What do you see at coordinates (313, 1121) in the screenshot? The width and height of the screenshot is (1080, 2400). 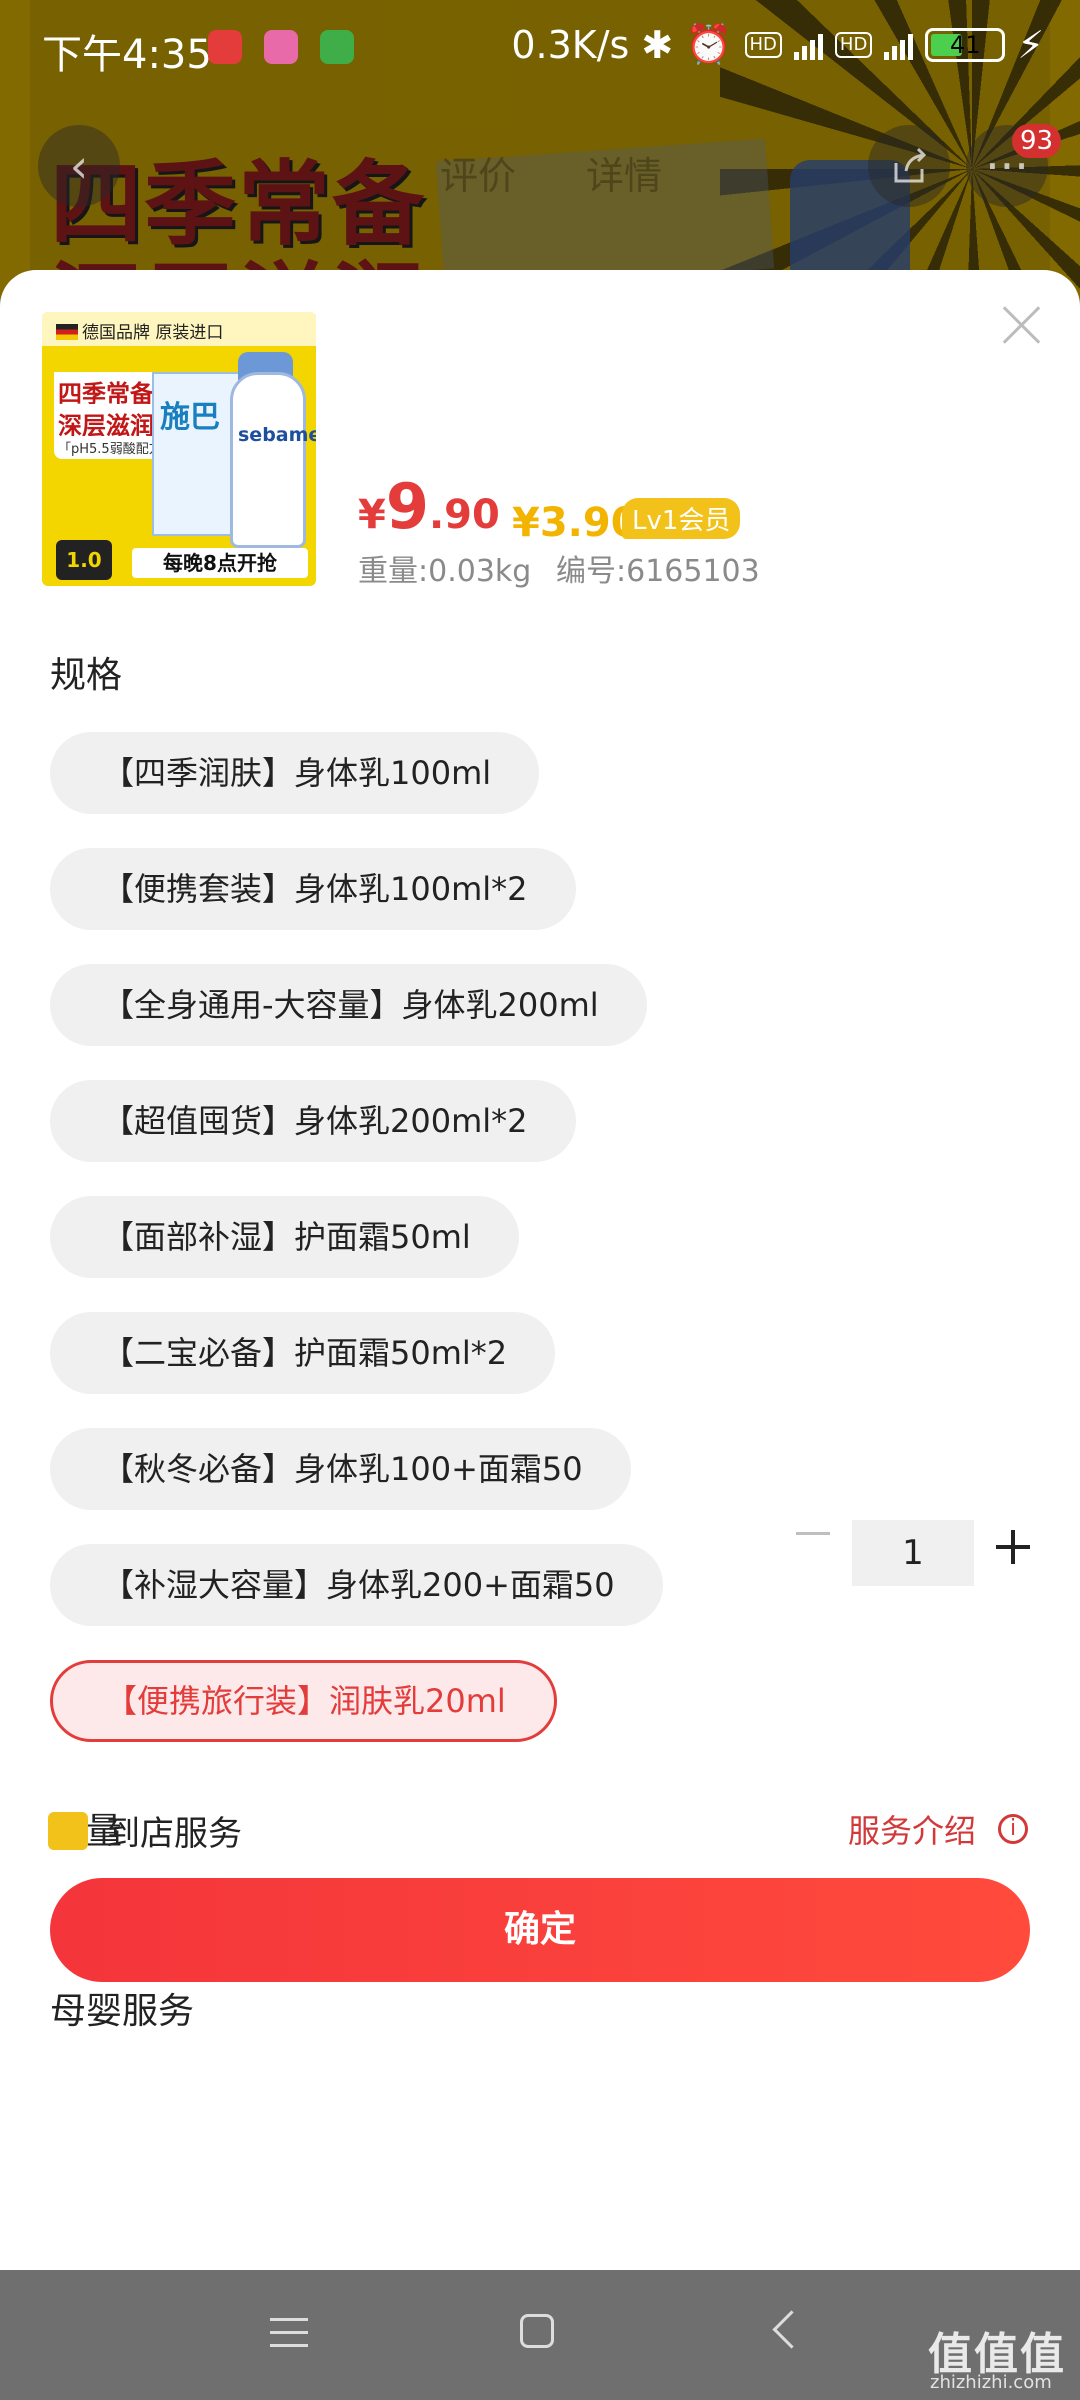 I see `spec-option: 【超值囤货】身体乳200ml*2` at bounding box center [313, 1121].